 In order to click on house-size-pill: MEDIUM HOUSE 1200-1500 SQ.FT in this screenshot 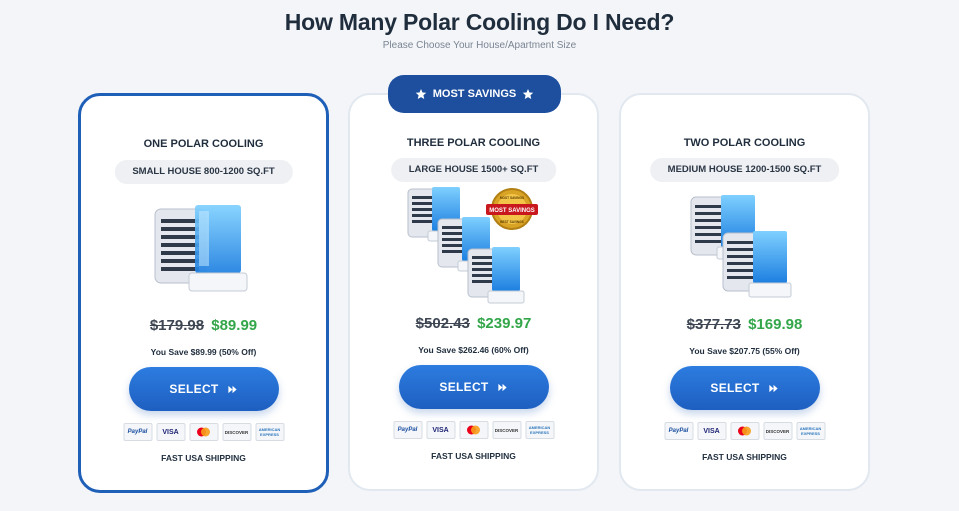, I will do `click(744, 170)`.